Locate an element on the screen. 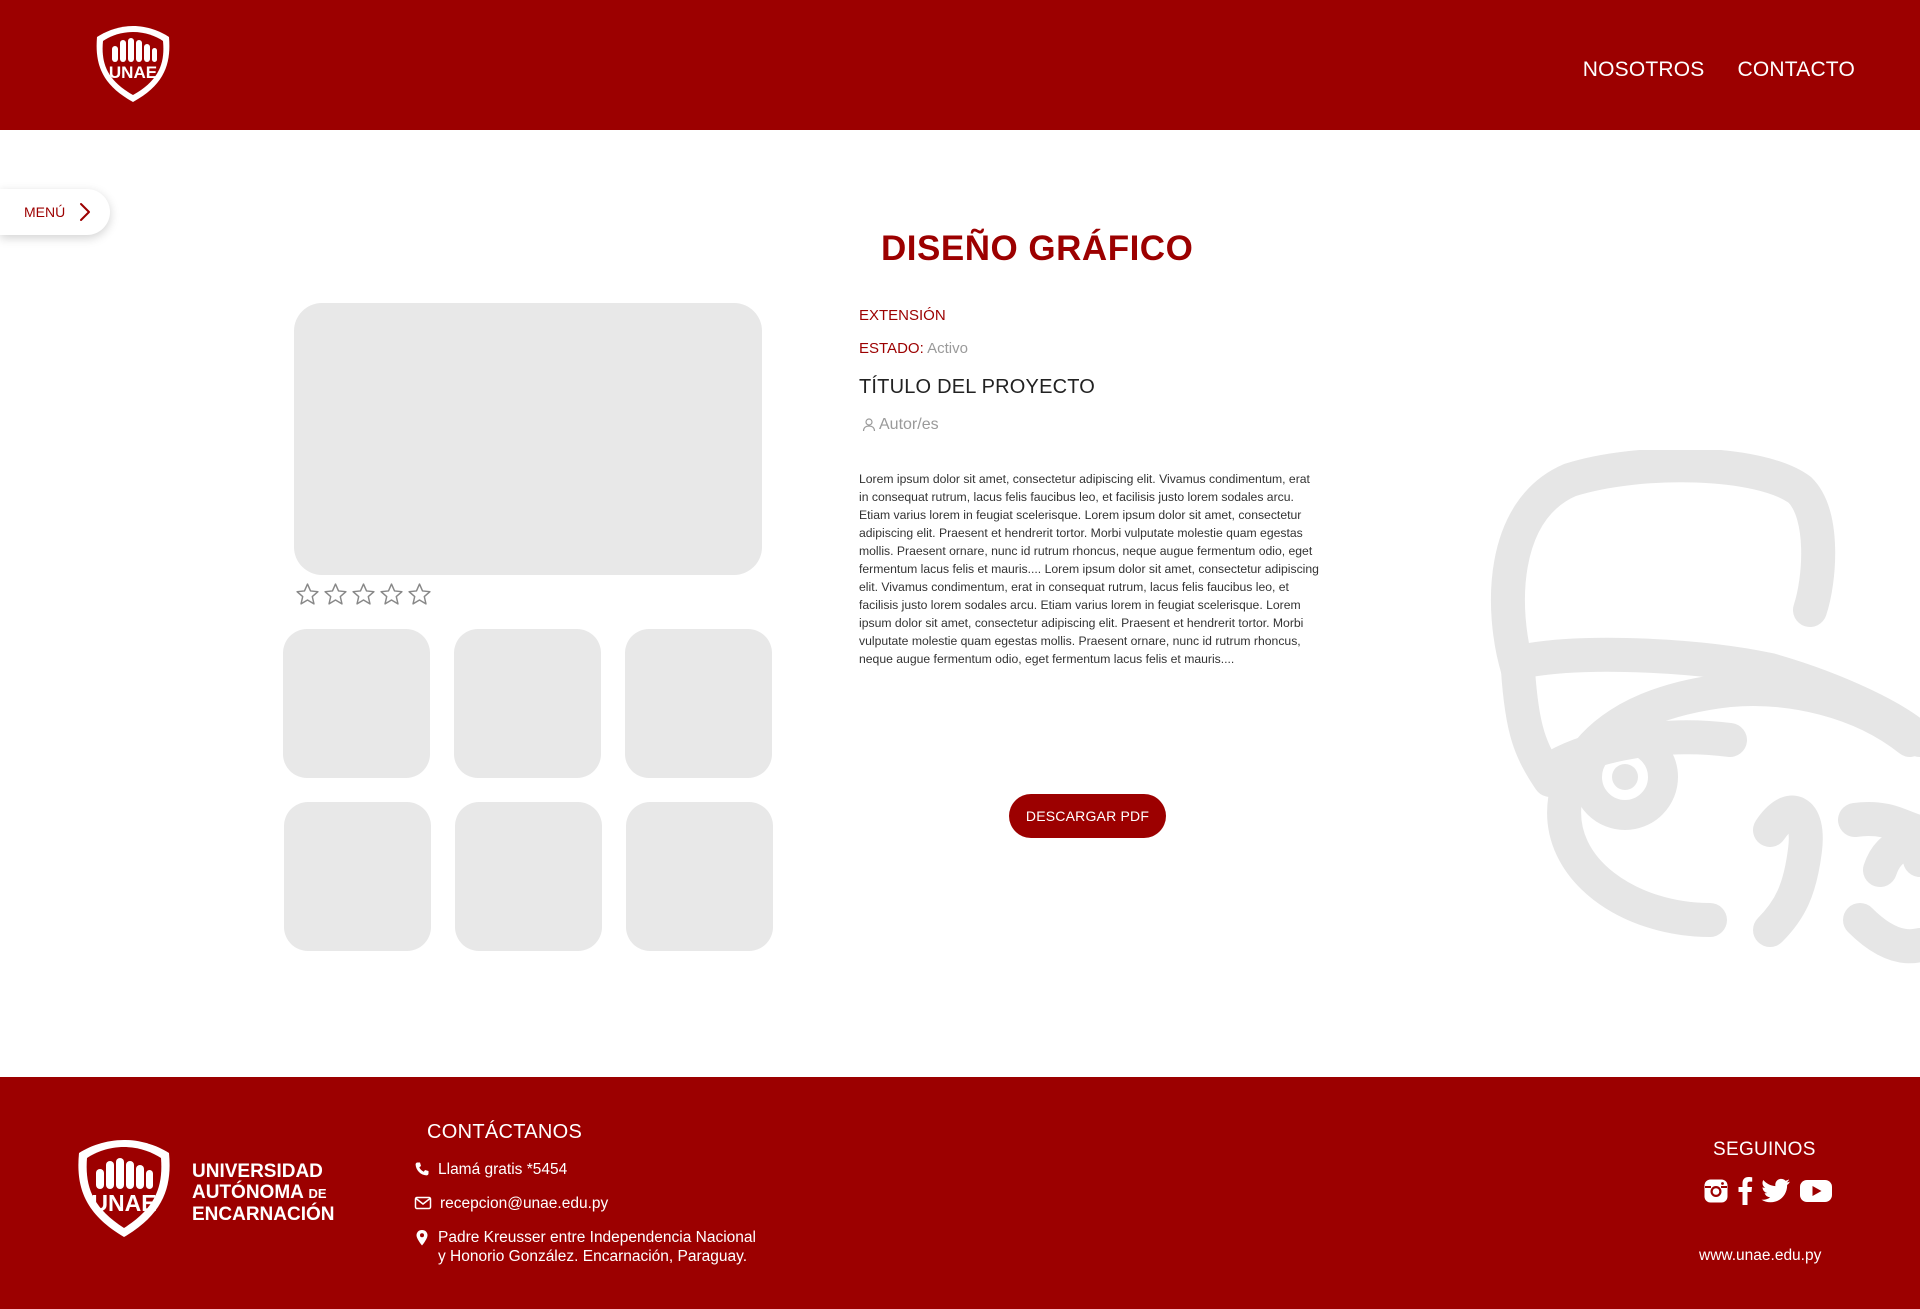 Image resolution: width=1920 pixels, height=1309 pixels. menu-toggle: MENÚ is located at coordinates (55, 212).